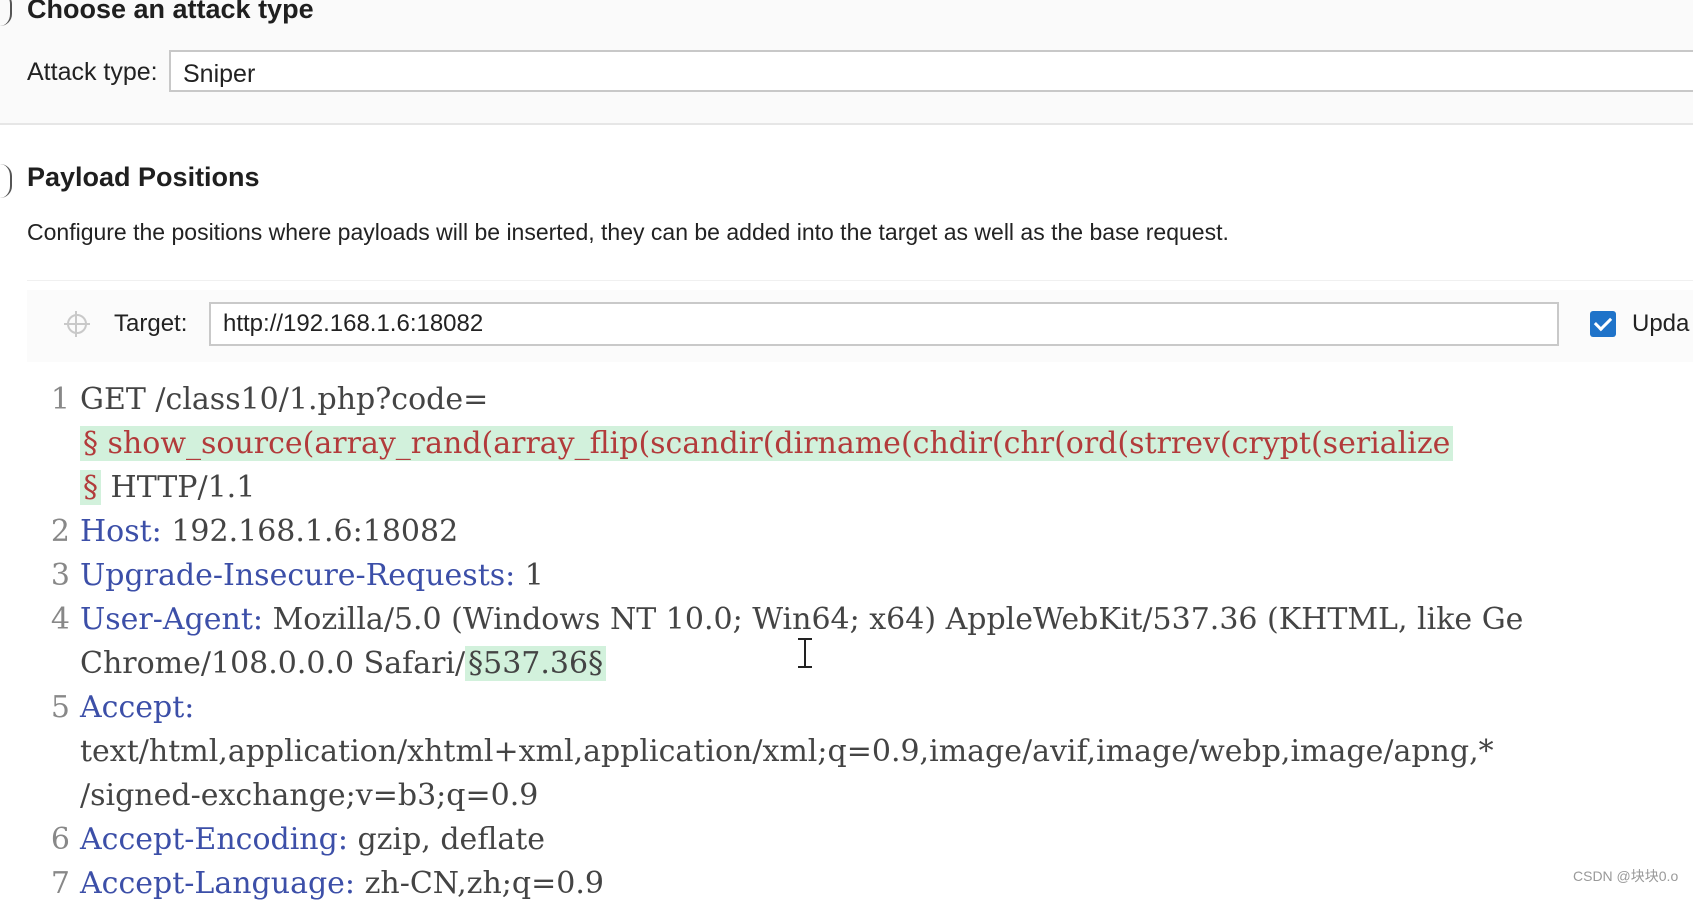  What do you see at coordinates (536, 663) in the screenshot?
I see `payload-marker: §537.36§` at bounding box center [536, 663].